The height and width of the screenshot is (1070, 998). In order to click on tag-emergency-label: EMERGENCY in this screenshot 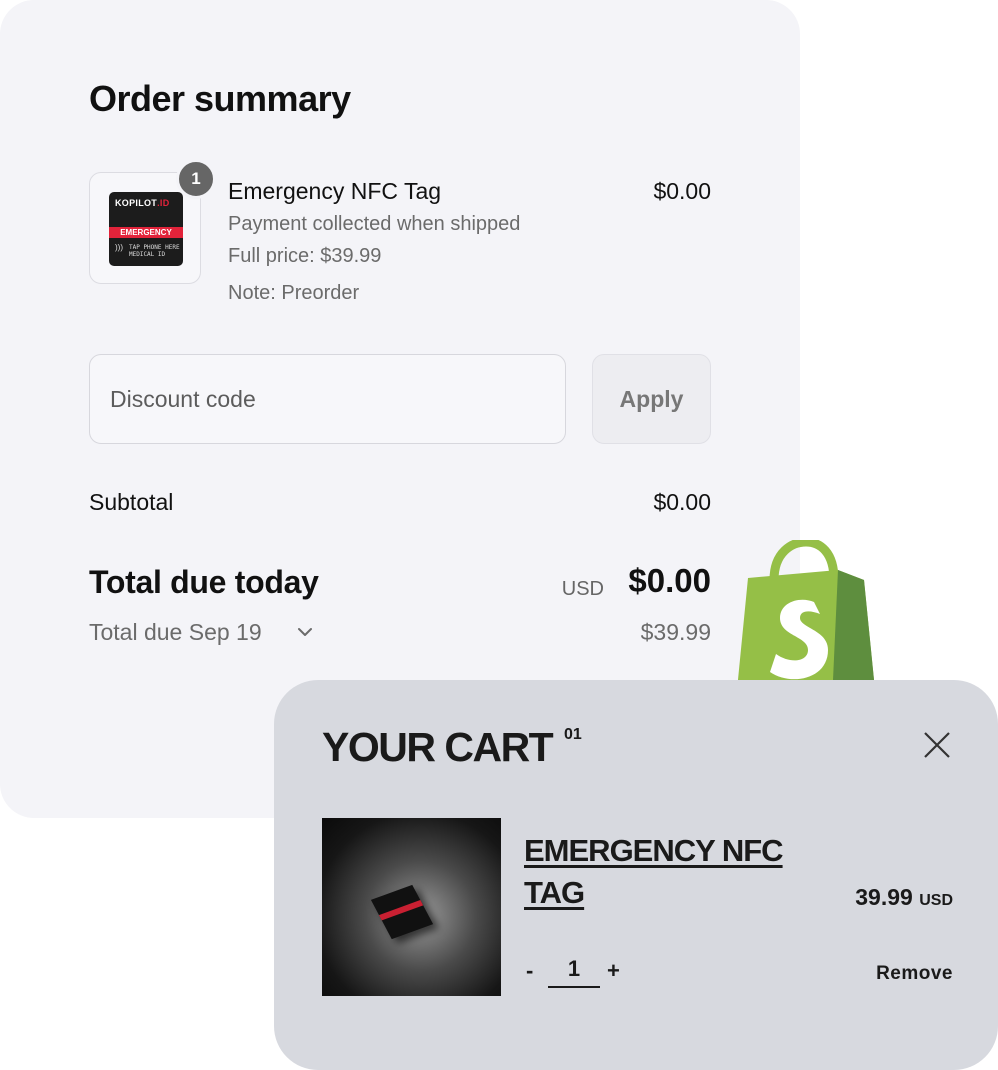, I will do `click(146, 232)`.